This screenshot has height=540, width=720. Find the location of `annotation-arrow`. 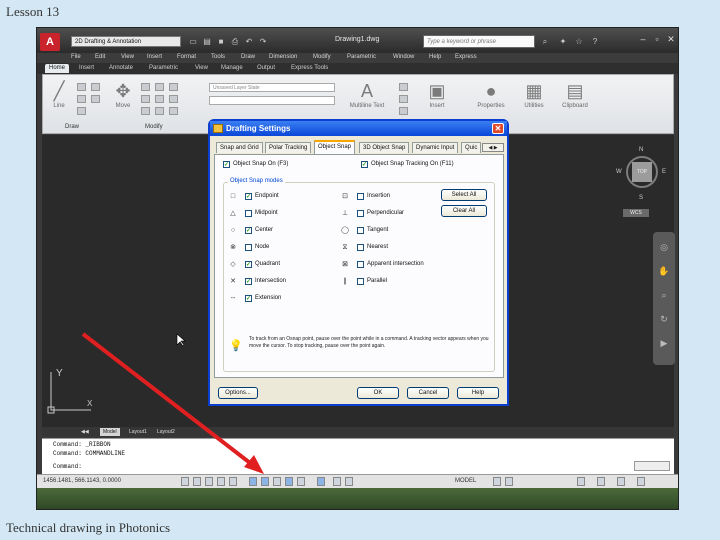

annotation-arrow is located at coordinates (172, 403).